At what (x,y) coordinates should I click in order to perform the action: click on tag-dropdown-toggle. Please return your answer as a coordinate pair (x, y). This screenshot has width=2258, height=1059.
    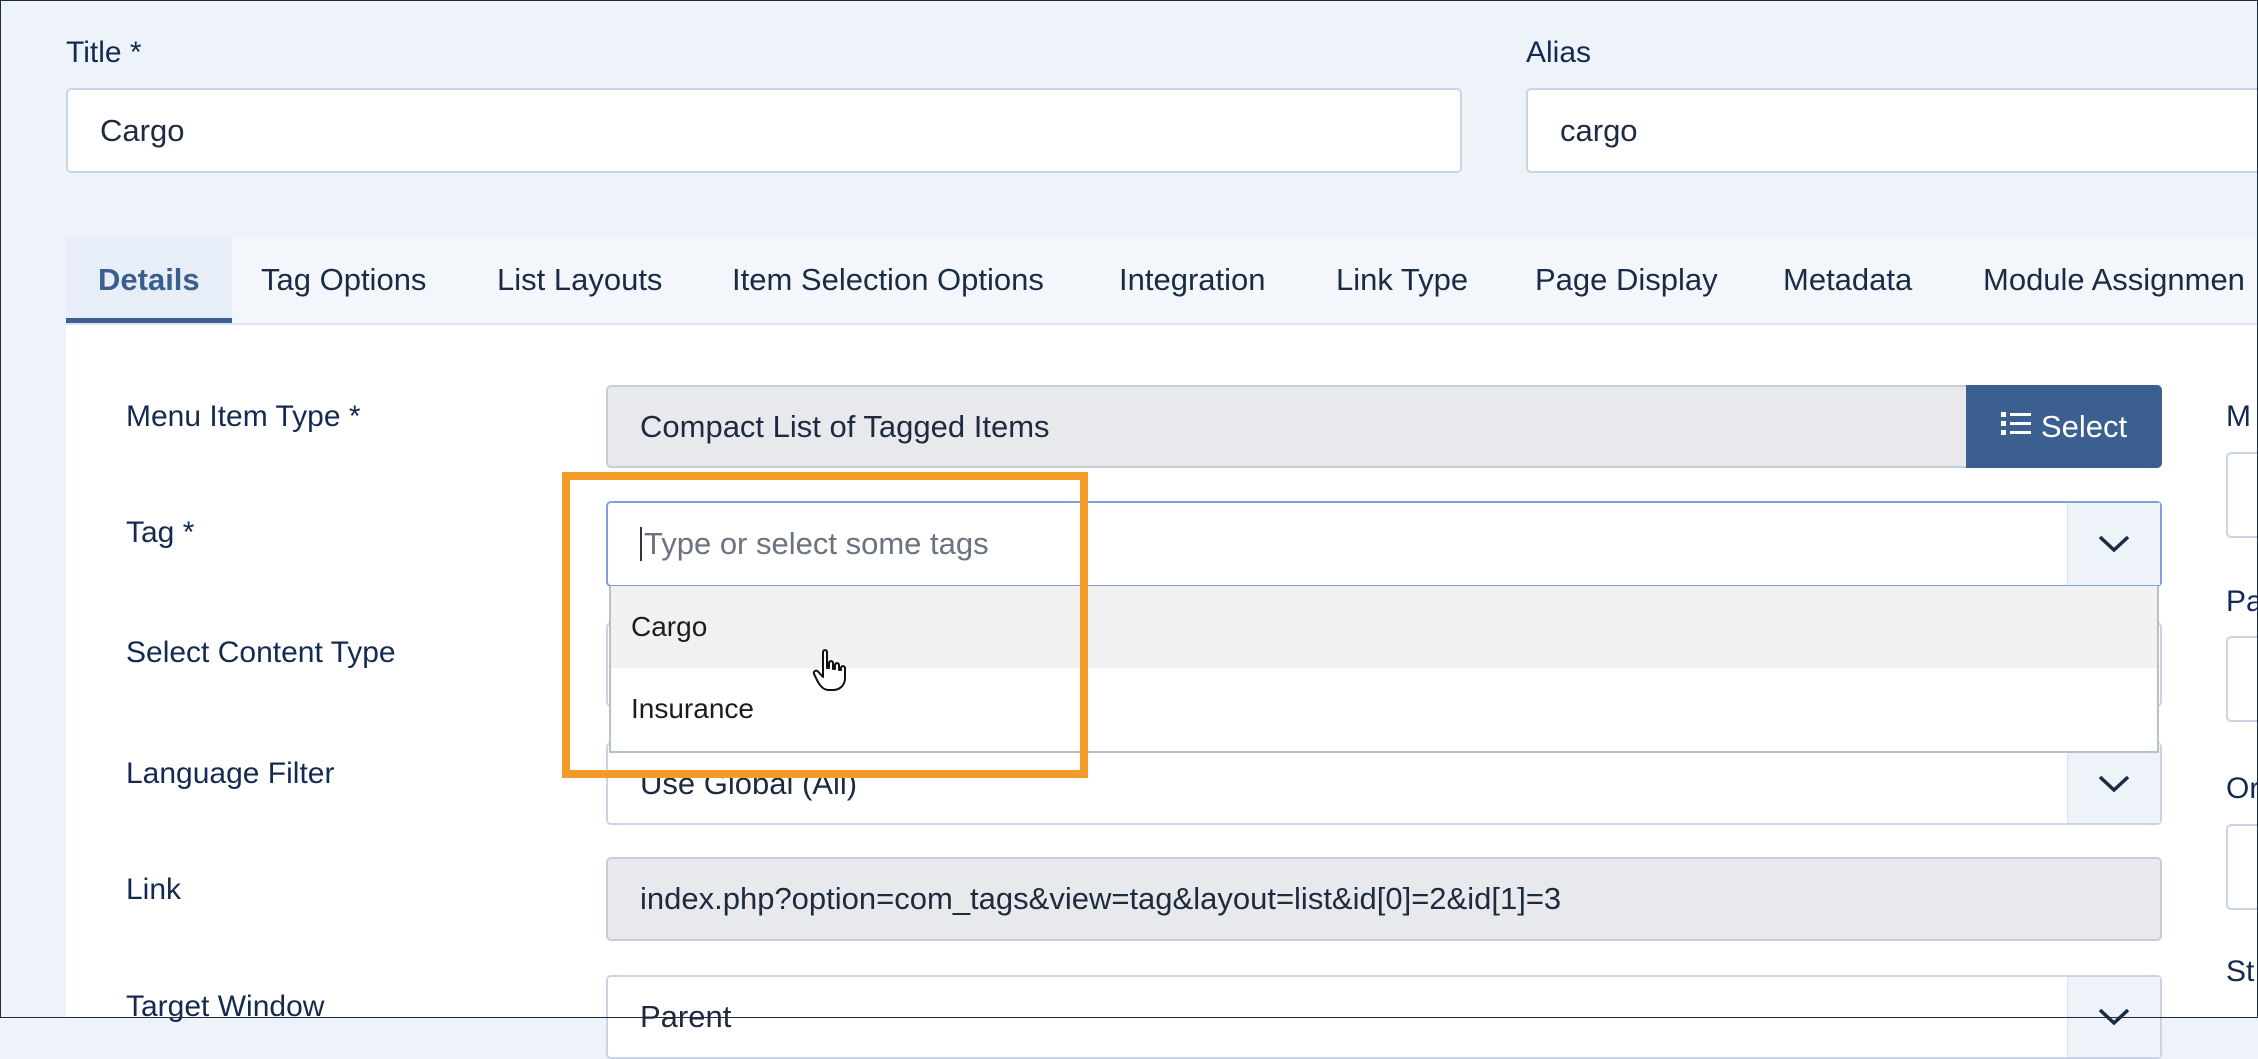
    Looking at the image, I should click on (2113, 544).